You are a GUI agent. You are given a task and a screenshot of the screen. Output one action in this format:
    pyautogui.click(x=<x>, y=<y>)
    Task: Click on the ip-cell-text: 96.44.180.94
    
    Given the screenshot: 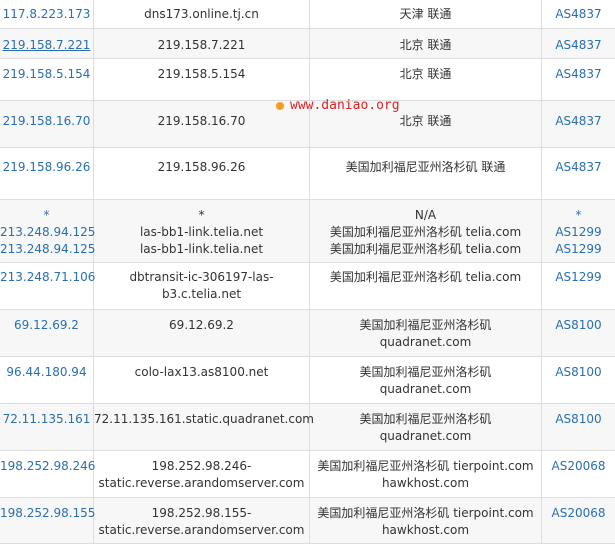 What is the action you would take?
    pyautogui.click(x=46, y=372)
    